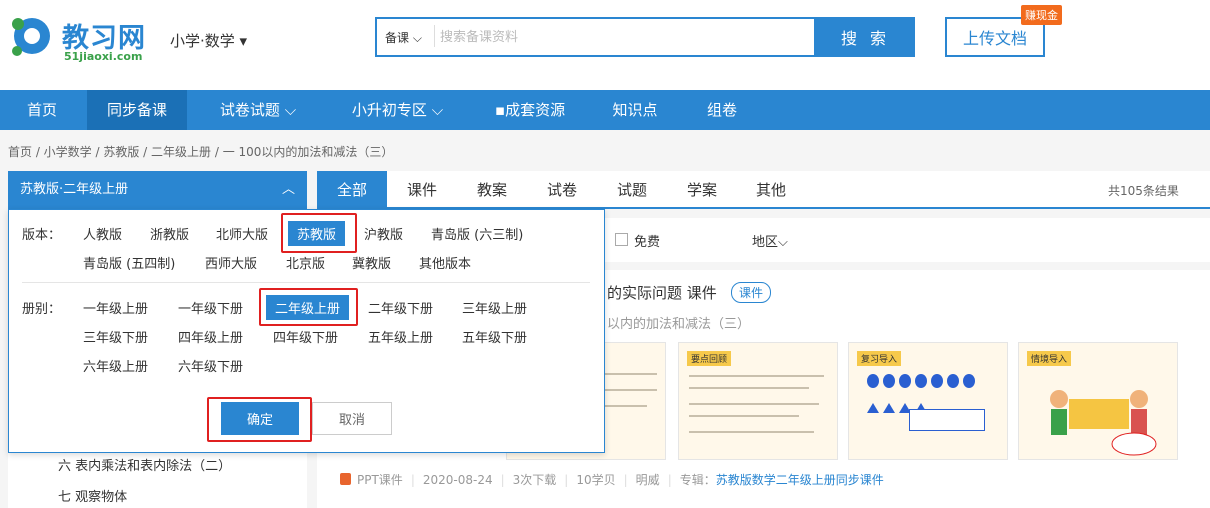 The image size is (1210, 508). I want to click on region-filter: 地区⌵, so click(770, 240).